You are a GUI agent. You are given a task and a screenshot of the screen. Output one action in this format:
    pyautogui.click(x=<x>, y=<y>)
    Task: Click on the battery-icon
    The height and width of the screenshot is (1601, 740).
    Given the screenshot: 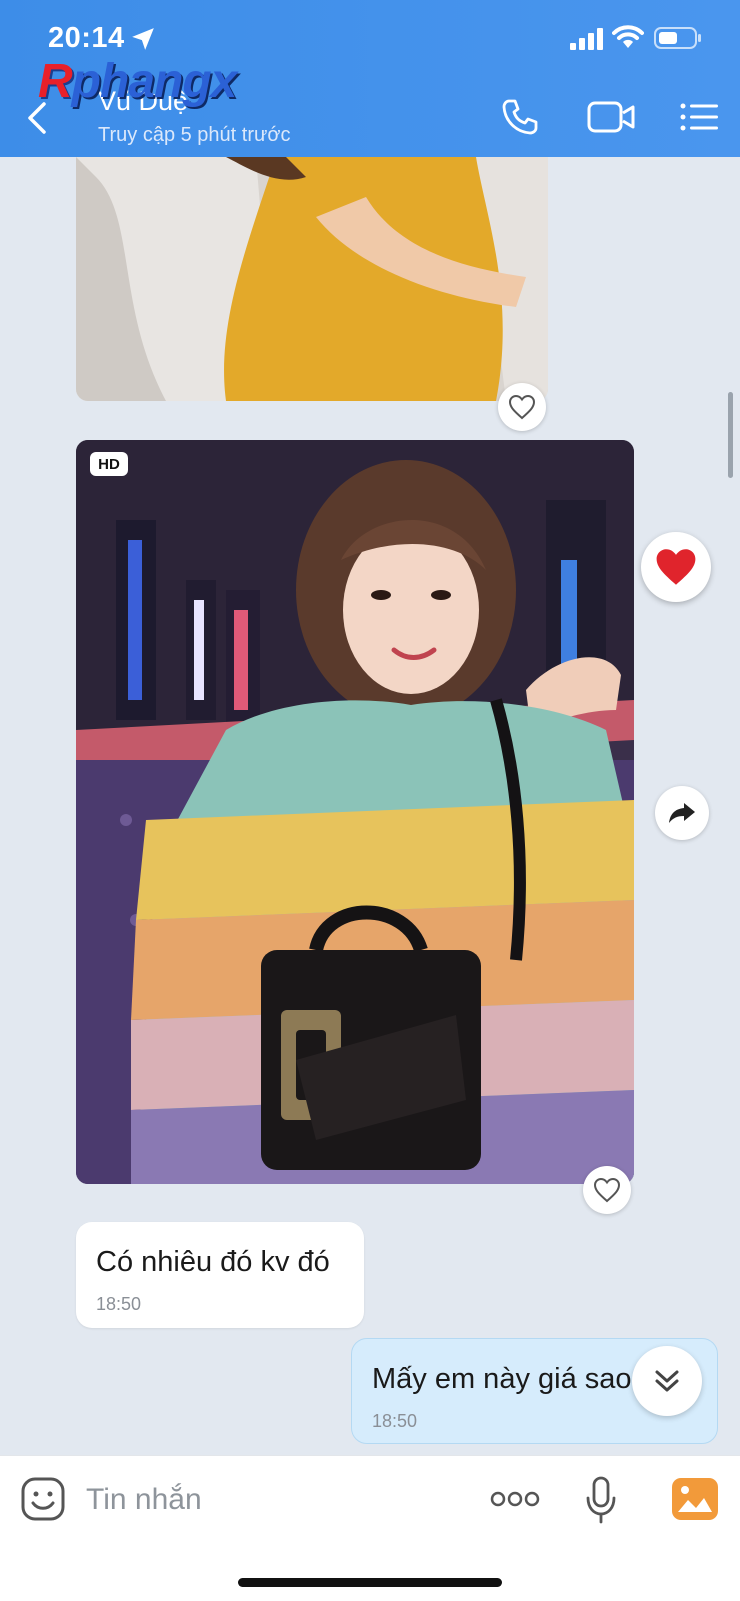 What is the action you would take?
    pyautogui.click(x=677, y=38)
    